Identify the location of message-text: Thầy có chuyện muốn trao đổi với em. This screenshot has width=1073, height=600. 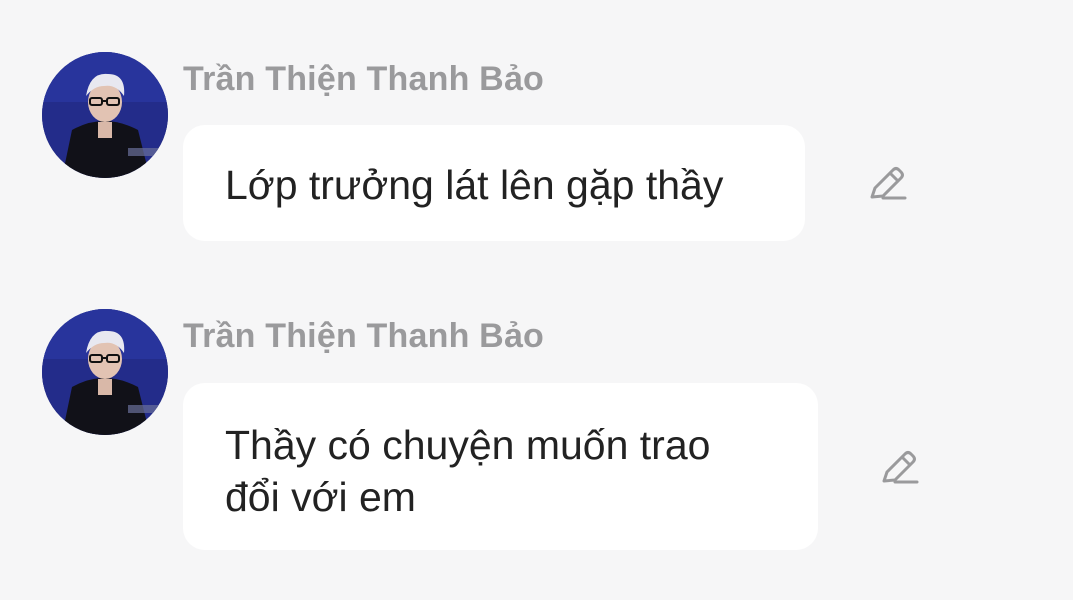
(468, 471).